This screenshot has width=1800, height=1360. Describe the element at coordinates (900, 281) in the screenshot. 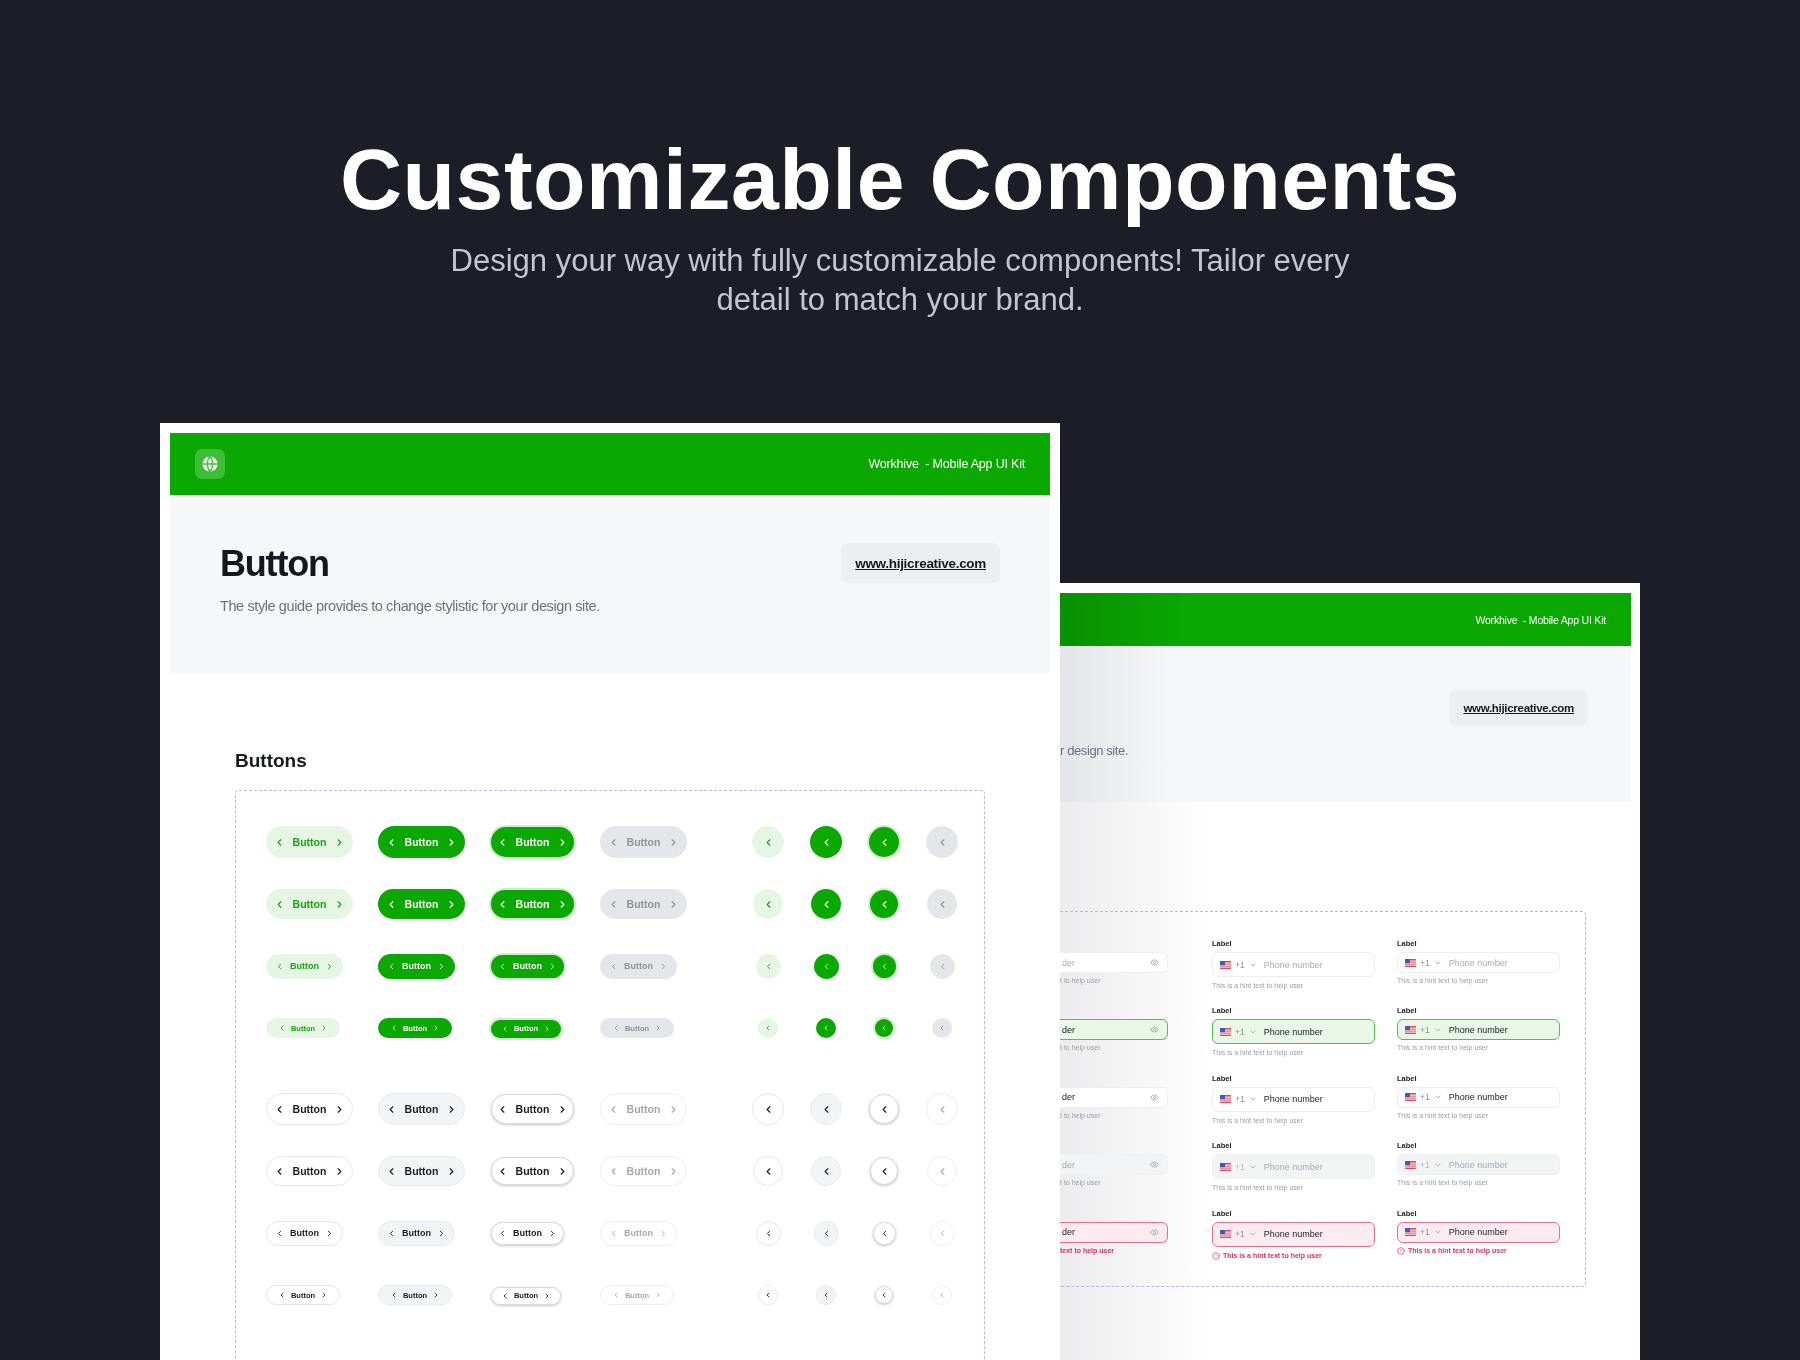

I see `hero-subtitle: Design your way with fully customizable components! Tailor every detail to match your brand.` at that location.